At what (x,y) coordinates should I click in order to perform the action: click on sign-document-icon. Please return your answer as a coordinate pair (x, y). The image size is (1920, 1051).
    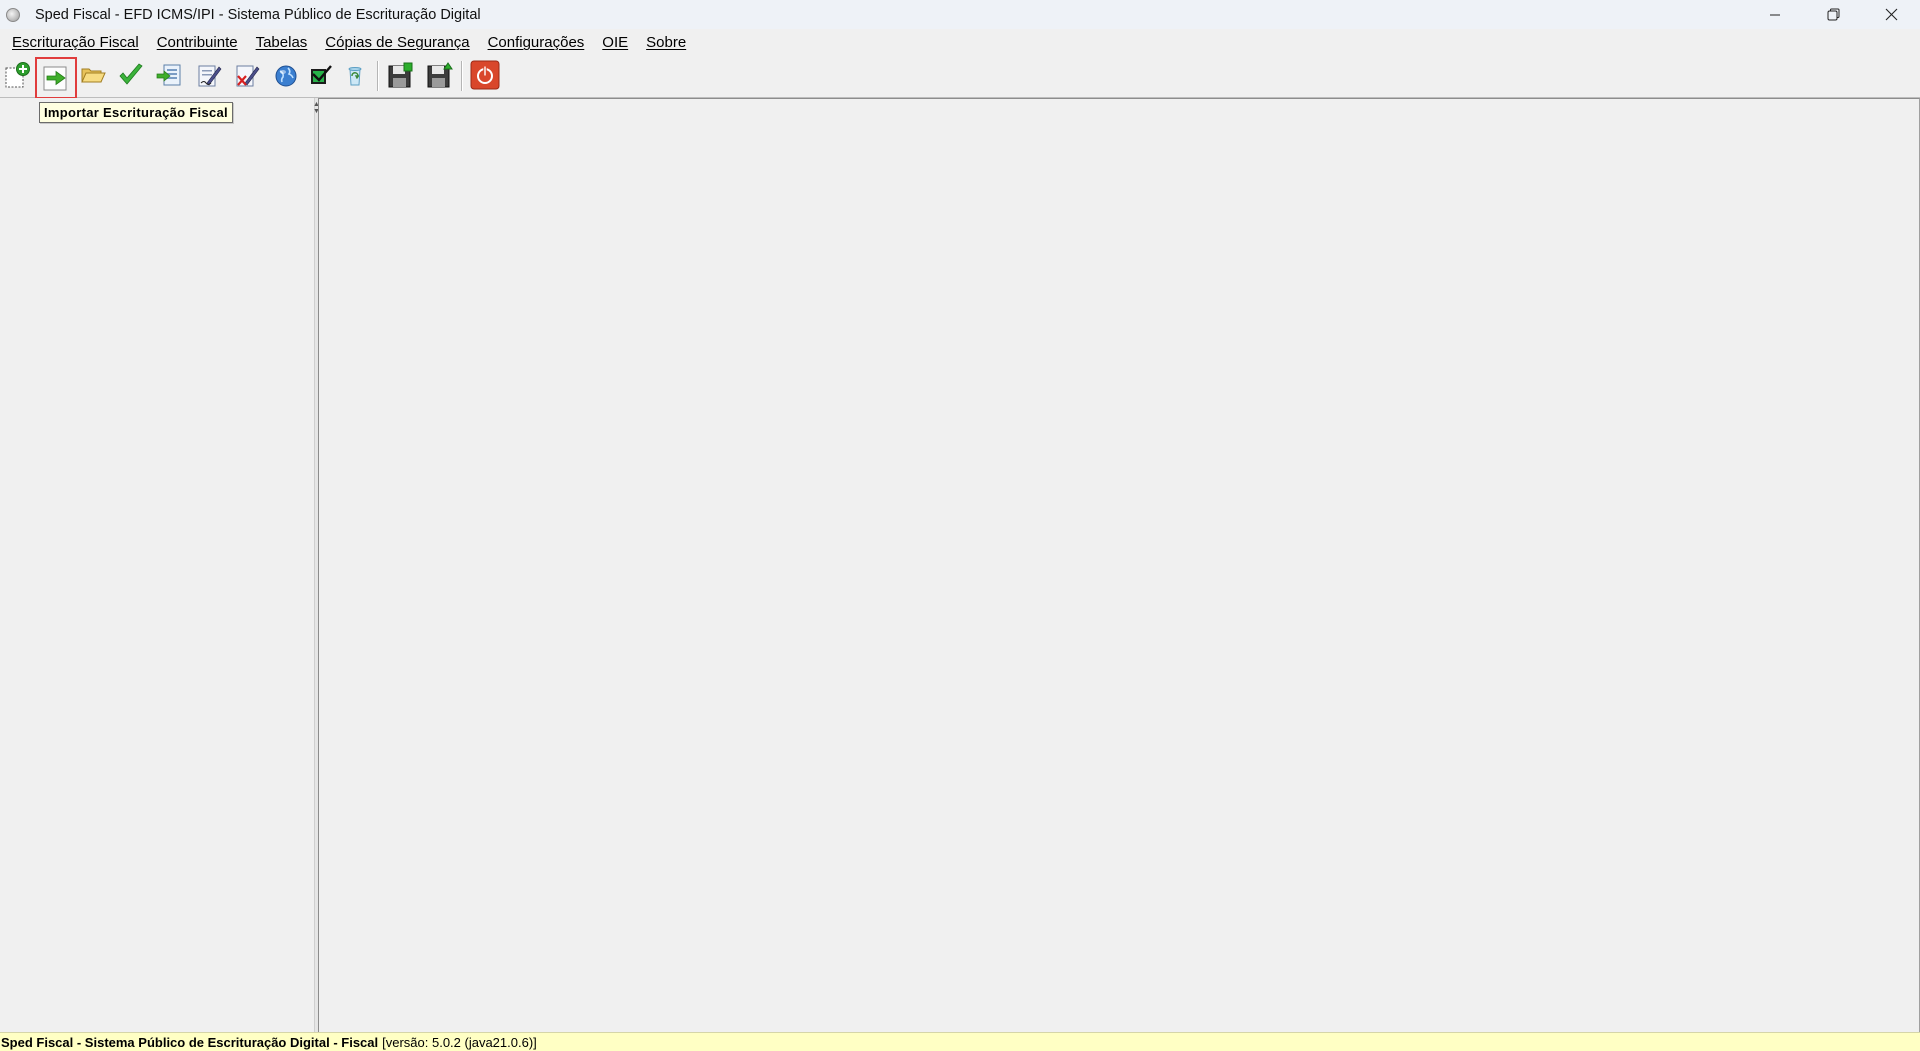
    Looking at the image, I should click on (210, 76).